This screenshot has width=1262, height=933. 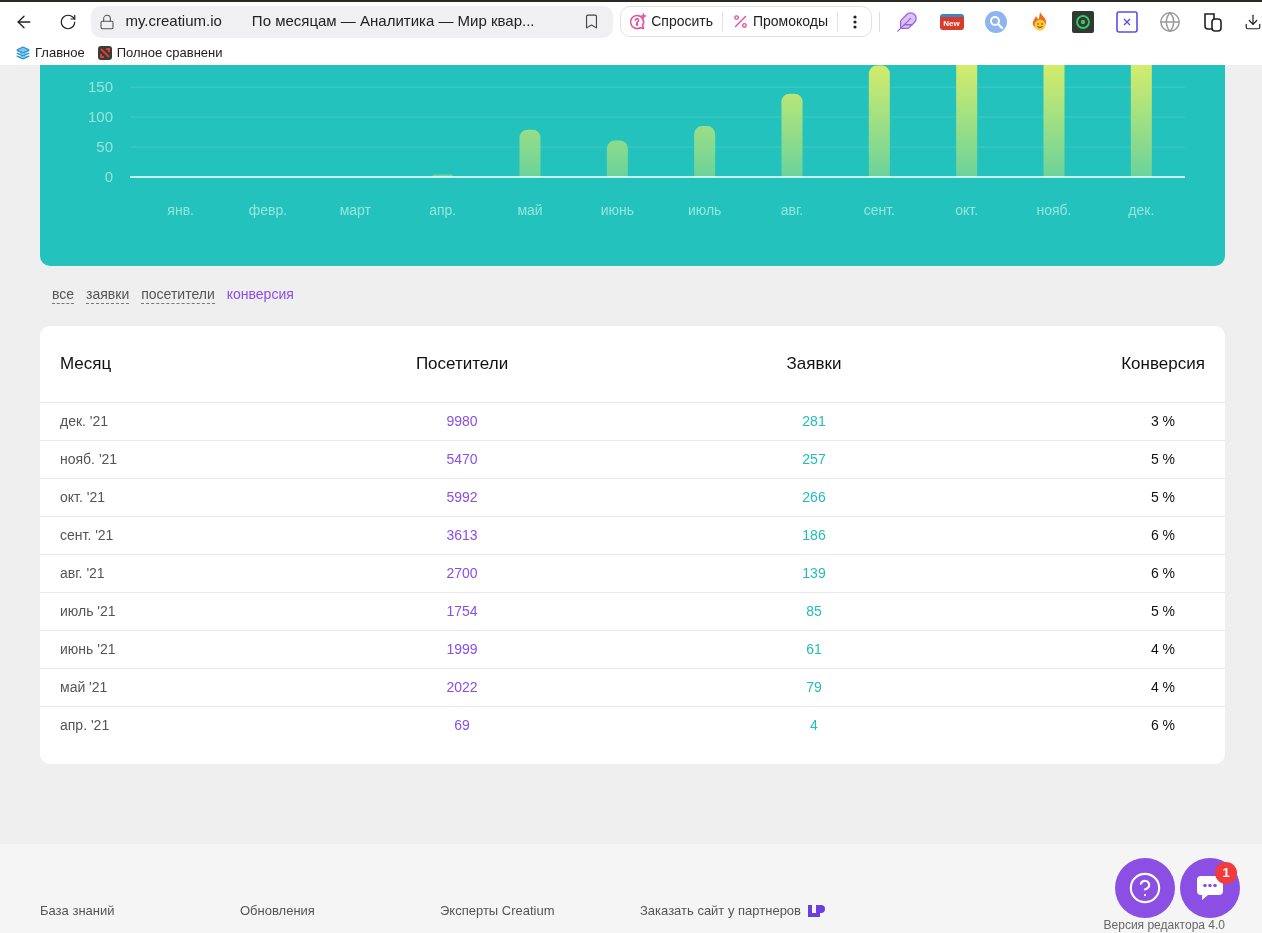 I want to click on toolbar-button: Промокоды, so click(x=780, y=21).